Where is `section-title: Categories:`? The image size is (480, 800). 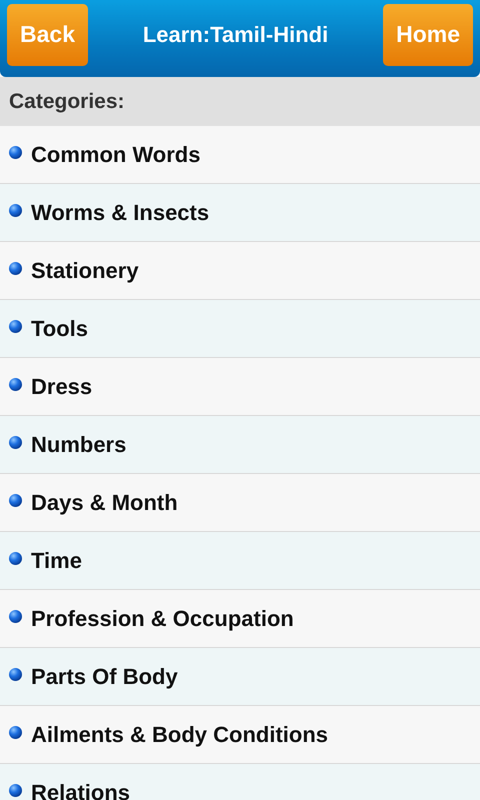 section-title: Categories: is located at coordinates (67, 102).